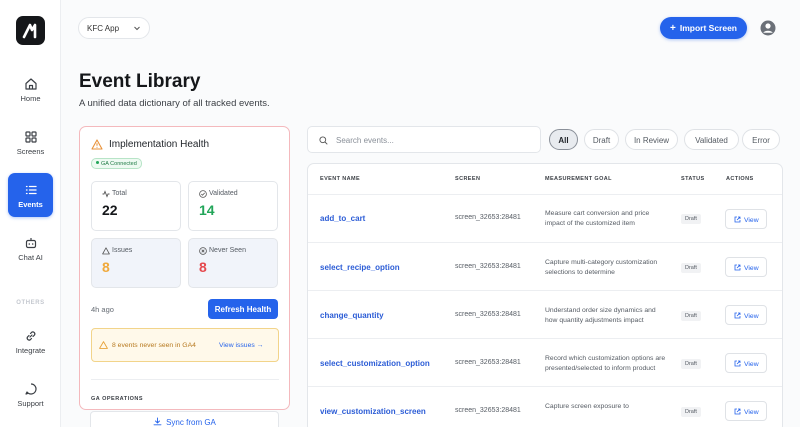  Describe the element at coordinates (30, 350) in the screenshot. I see `sidebar-item-label: Integrate` at that location.